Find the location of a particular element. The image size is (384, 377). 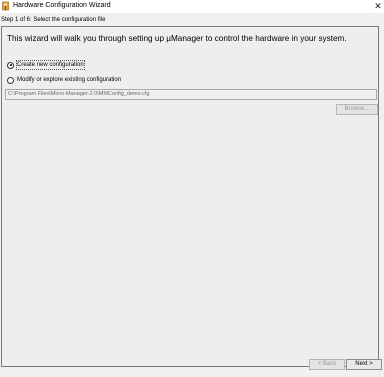

back-button: < Back is located at coordinates (327, 364).